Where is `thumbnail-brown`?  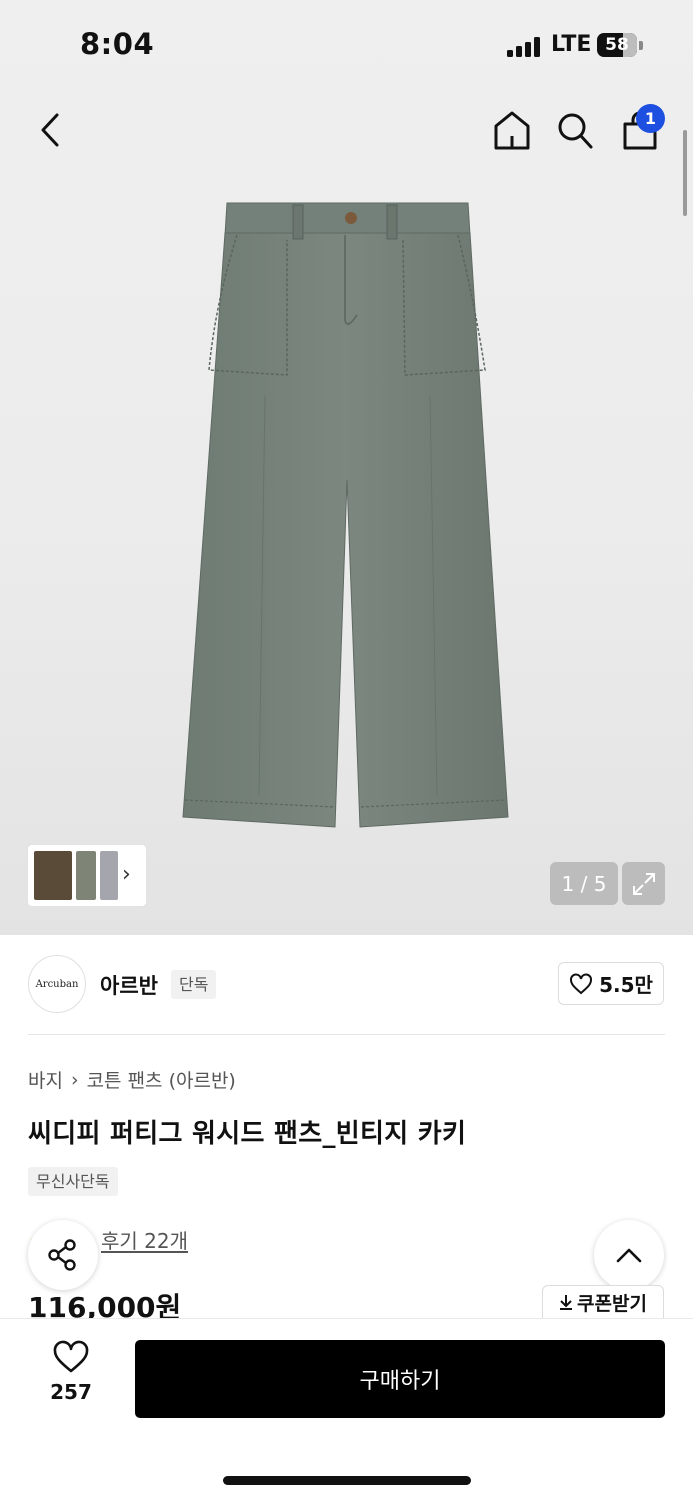
thumbnail-brown is located at coordinates (53, 875).